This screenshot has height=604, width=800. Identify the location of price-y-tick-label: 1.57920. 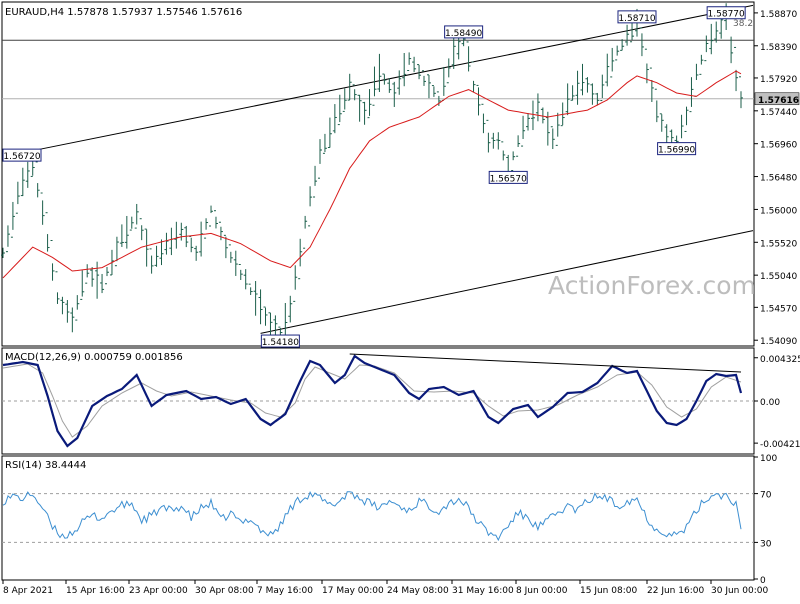
(778, 80).